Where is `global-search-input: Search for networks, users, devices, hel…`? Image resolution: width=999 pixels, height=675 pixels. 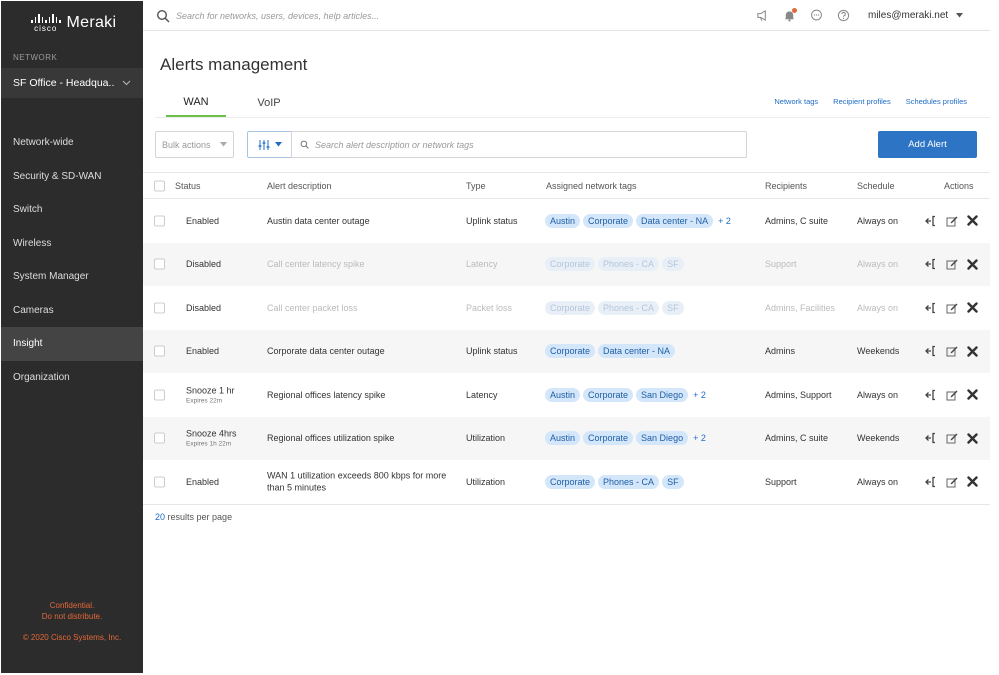 global-search-input: Search for networks, users, devices, hel… is located at coordinates (456, 16).